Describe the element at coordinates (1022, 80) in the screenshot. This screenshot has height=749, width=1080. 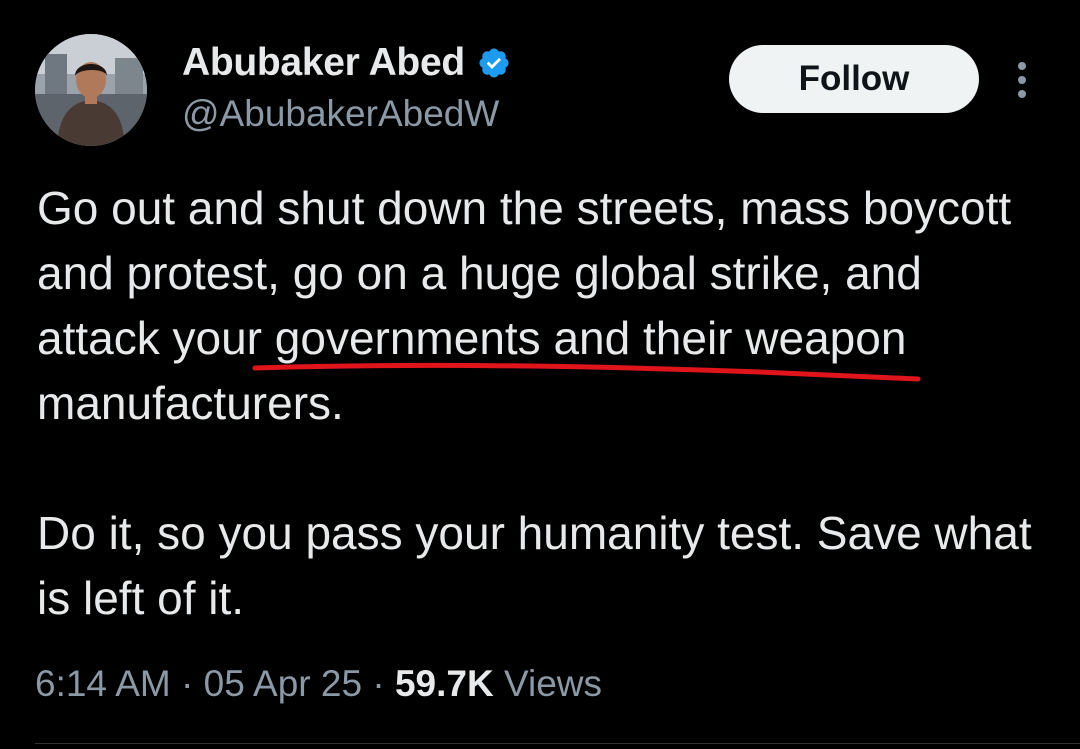
I see `more-options-icon` at that location.